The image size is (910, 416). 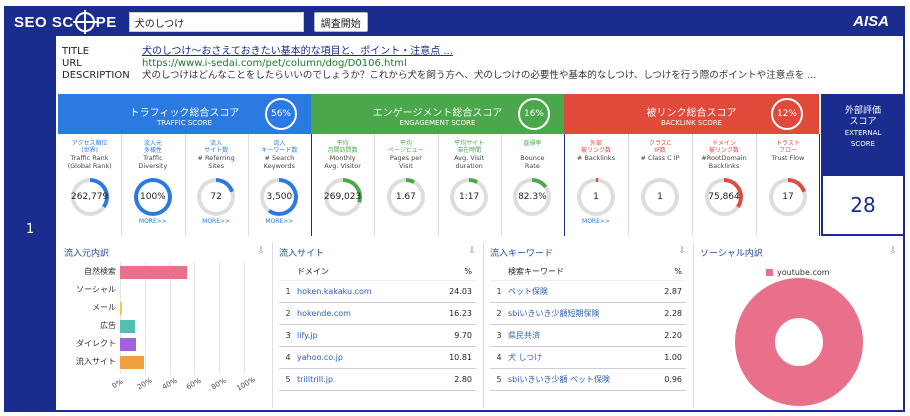 I want to click on row-rank: 1, so click(x=288, y=291).